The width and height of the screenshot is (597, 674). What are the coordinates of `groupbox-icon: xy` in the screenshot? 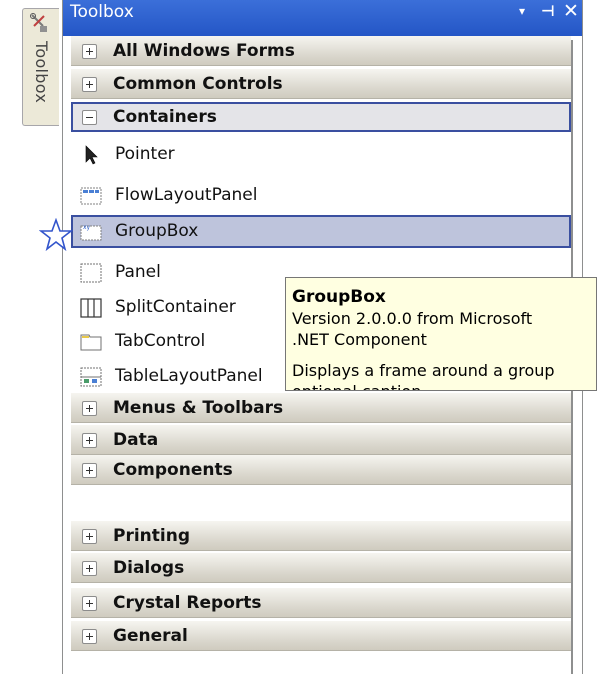 It's located at (91, 232).